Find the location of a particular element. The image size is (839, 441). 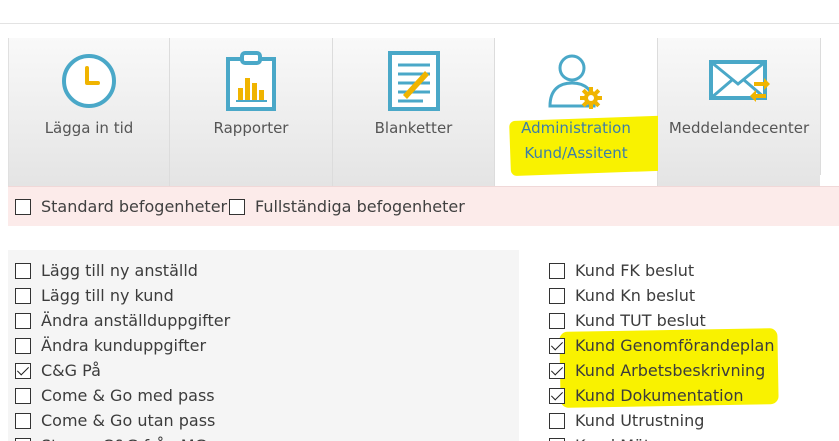

permission-item: Ändra kunduppgifter is located at coordinates (122, 345).